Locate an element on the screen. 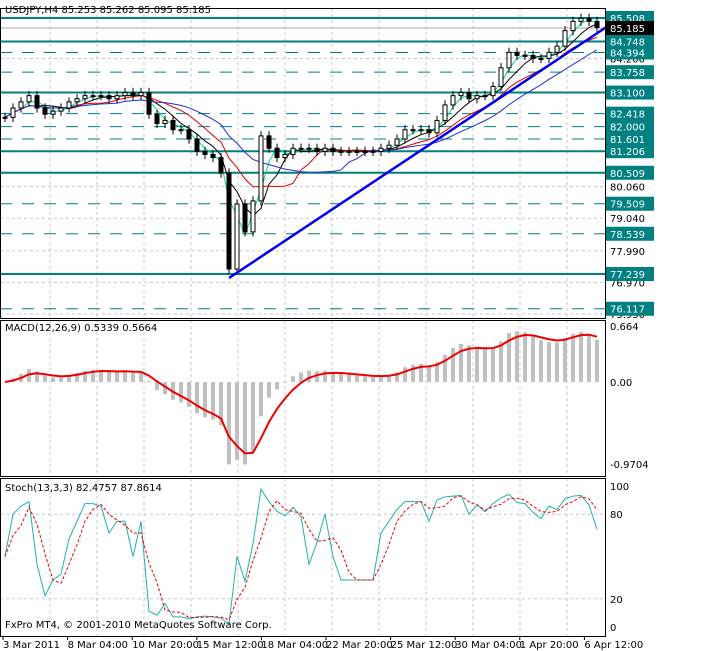 This screenshot has height=651, width=710. stoch-tick-label: 20 is located at coordinates (616, 600).